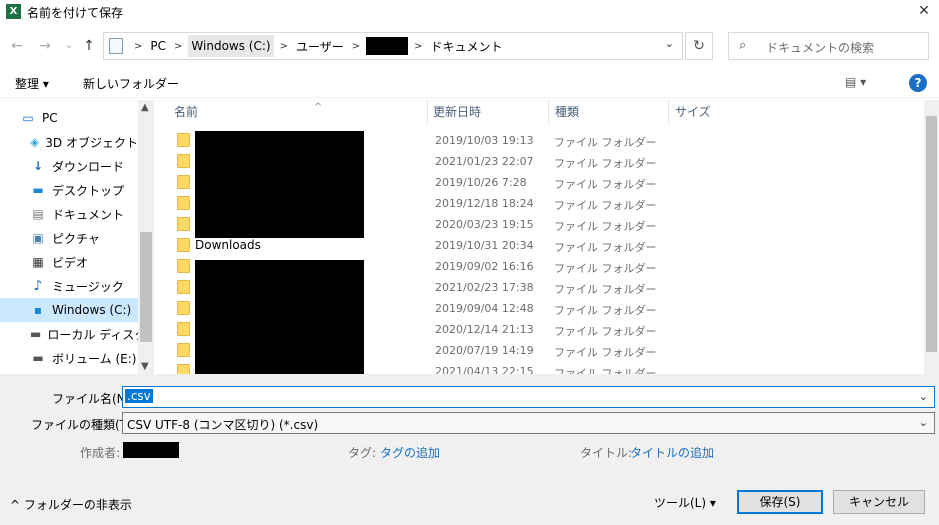  Describe the element at coordinates (484, 245) in the screenshot. I see `file-date: 2019/10/31 20:34` at that location.